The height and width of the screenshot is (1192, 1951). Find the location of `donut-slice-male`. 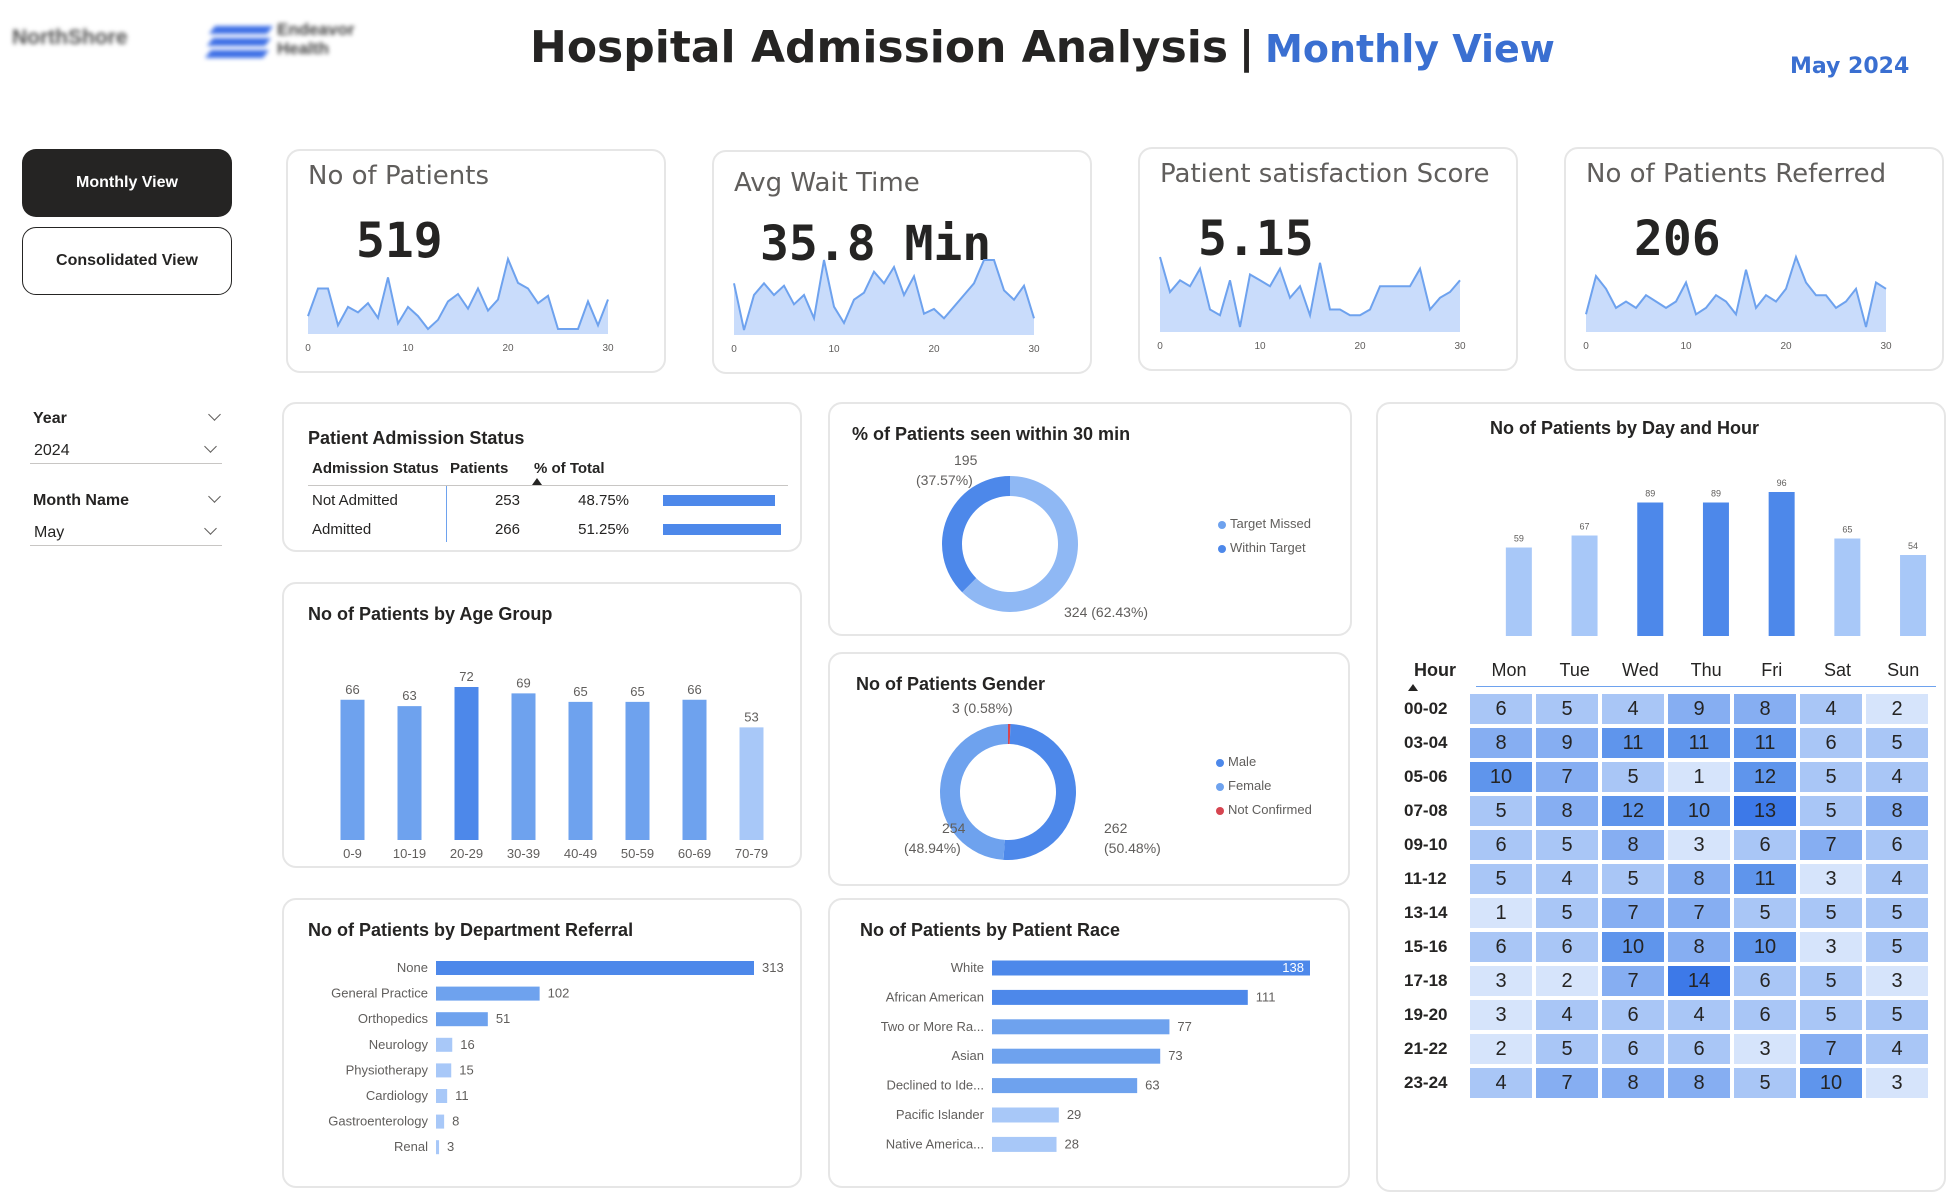

donut-slice-male is located at coordinates (1039, 792).